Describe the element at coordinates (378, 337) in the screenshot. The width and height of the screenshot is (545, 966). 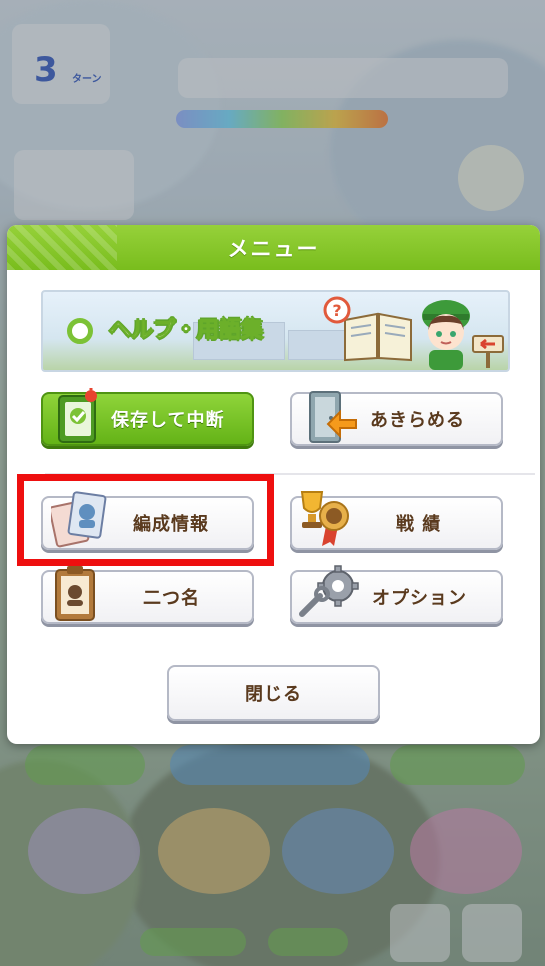
I see `open-book-icon` at that location.